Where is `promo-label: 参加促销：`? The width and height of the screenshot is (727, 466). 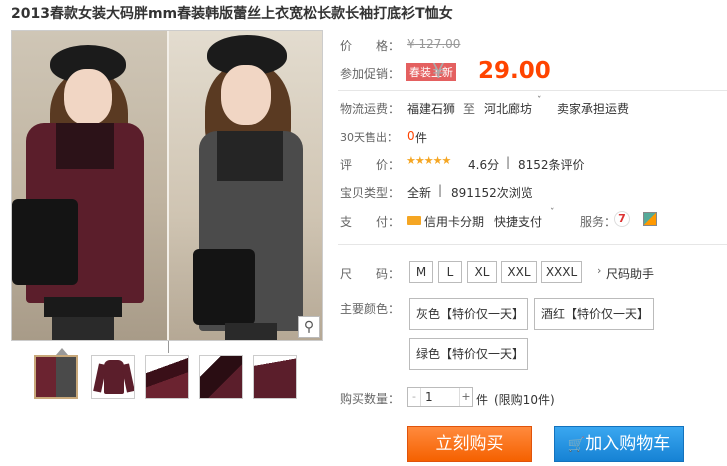 promo-label: 参加促销： is located at coordinates (370, 74).